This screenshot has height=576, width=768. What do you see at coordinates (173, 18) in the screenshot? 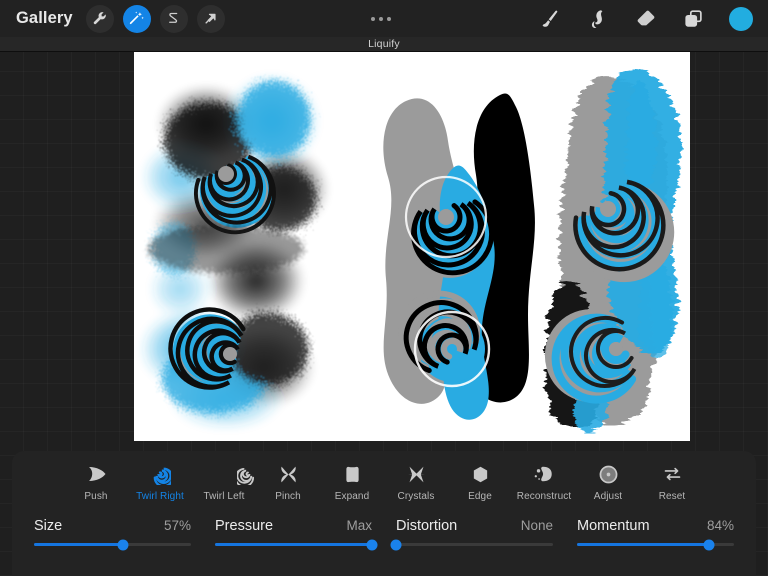
I see `selection-s-icon` at bounding box center [173, 18].